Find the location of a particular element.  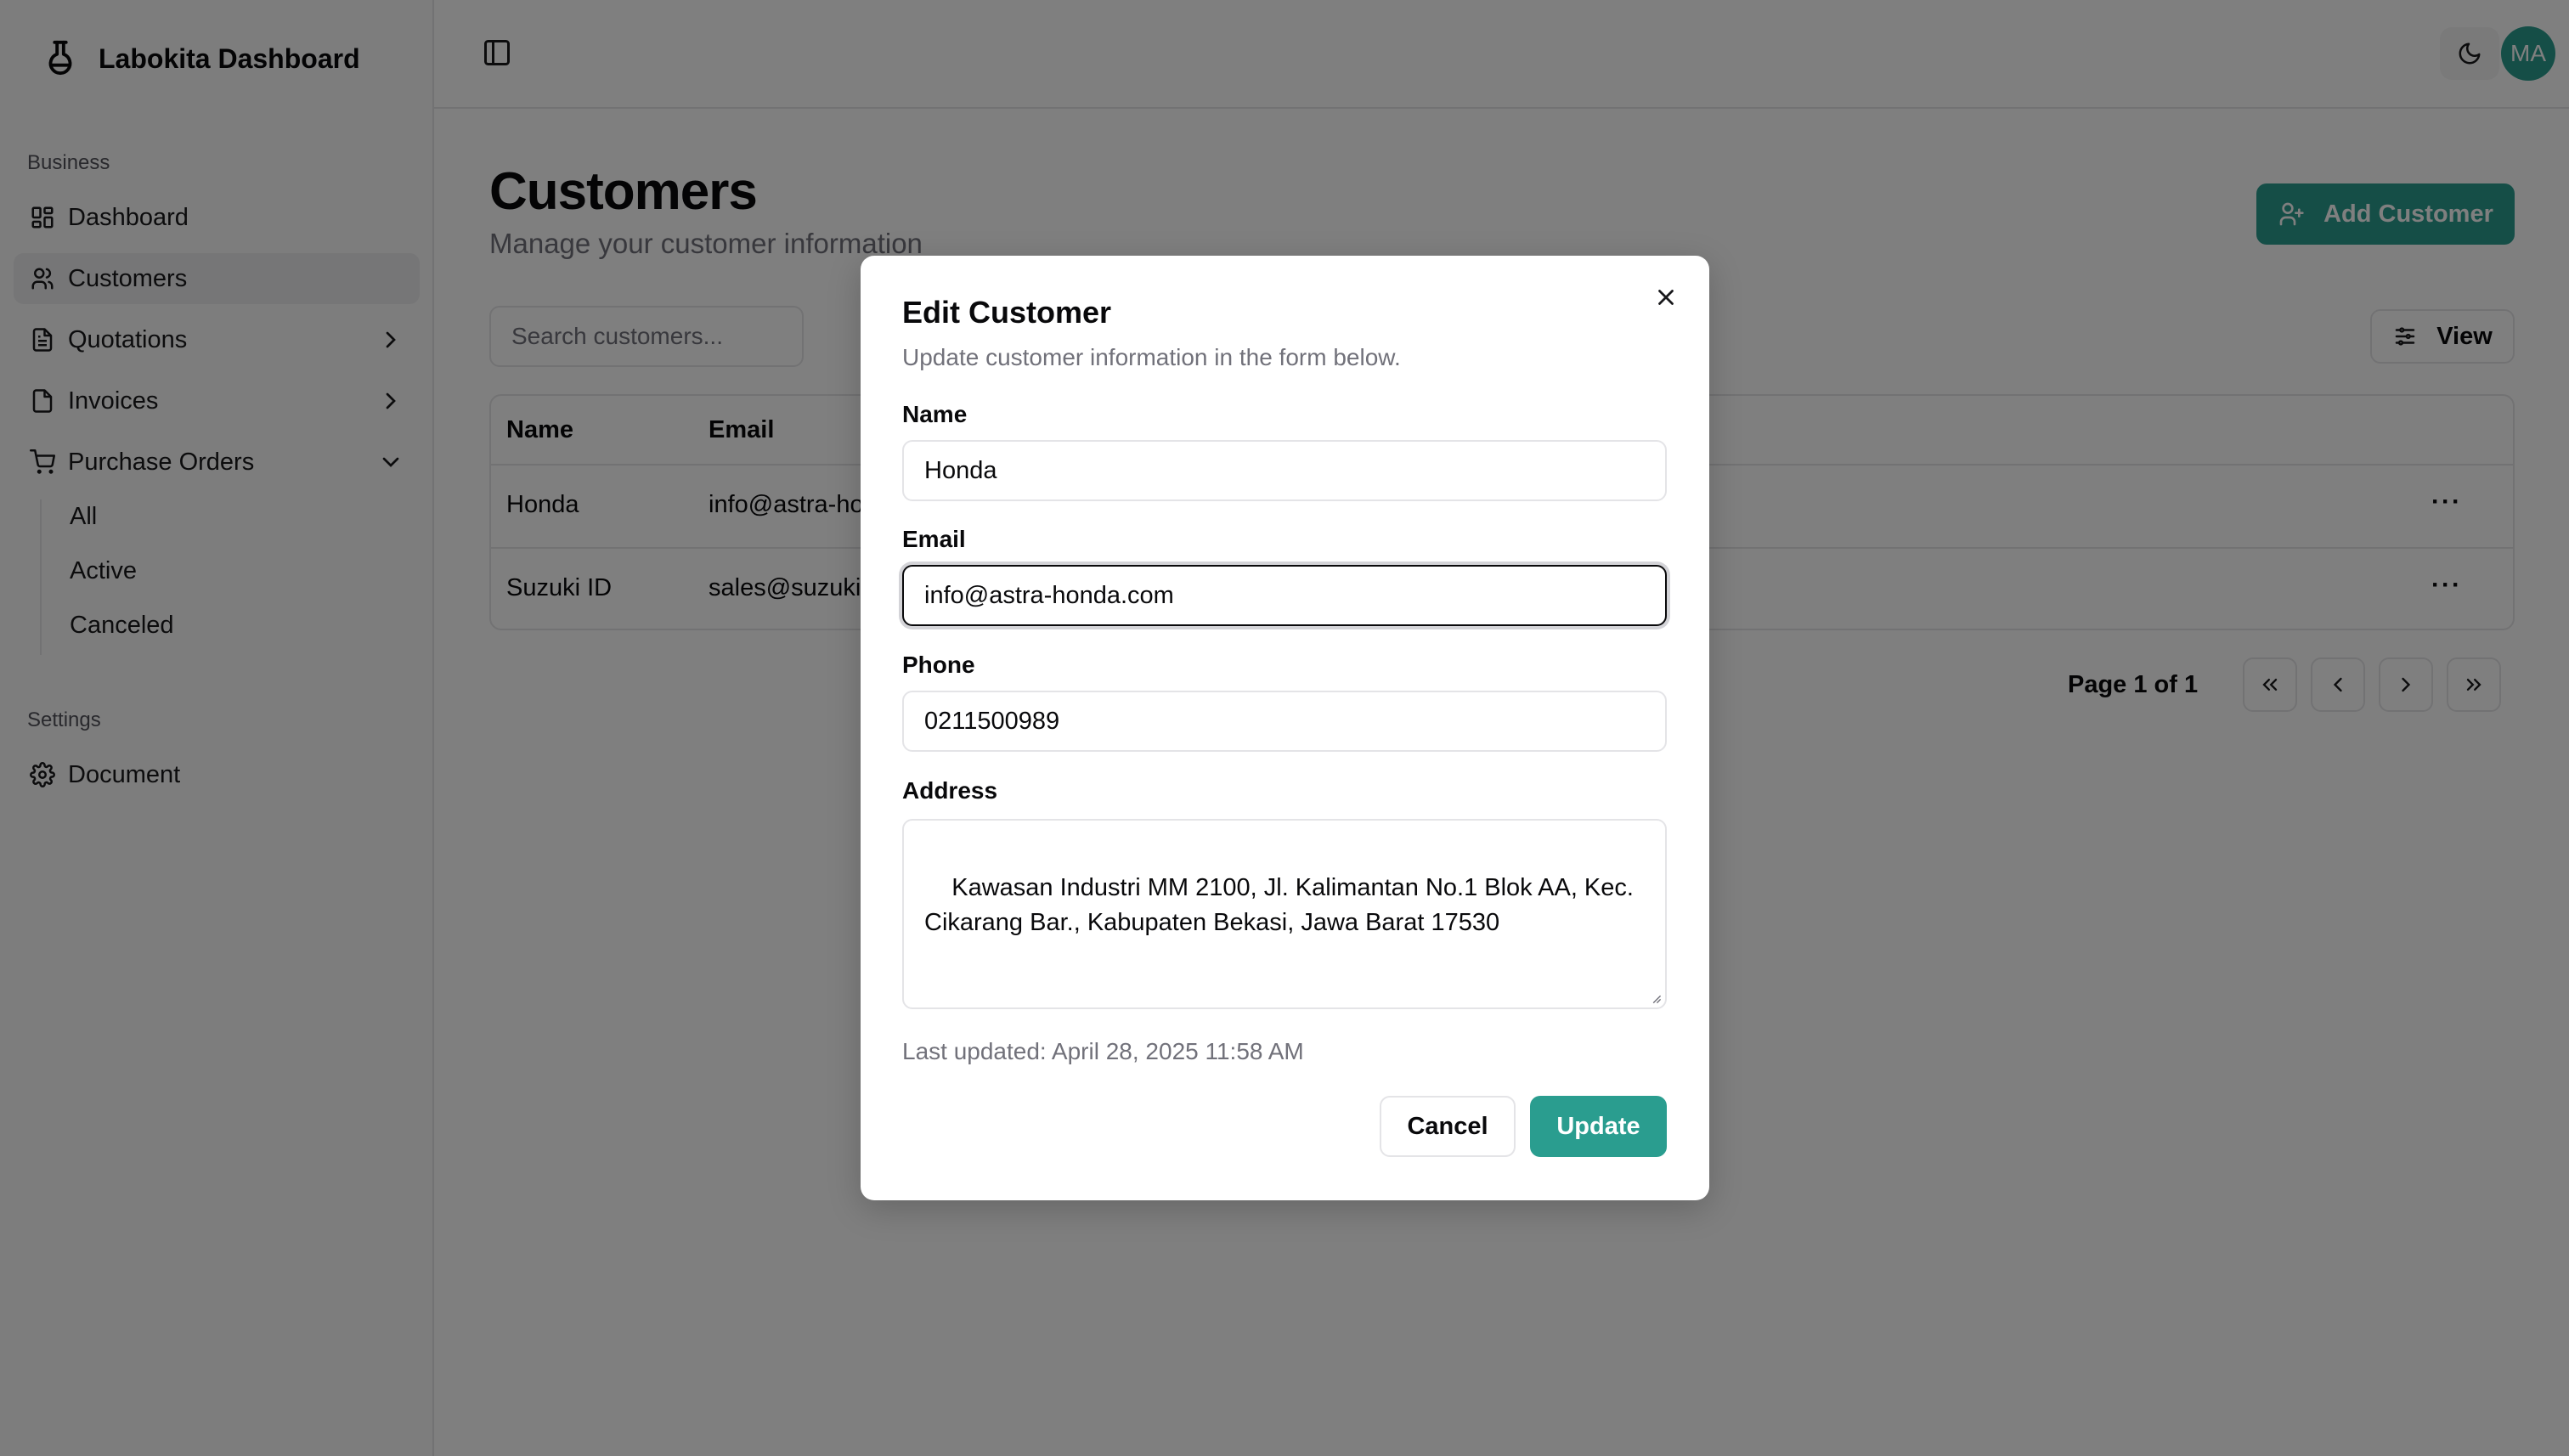

email-label: Email is located at coordinates (934, 539).